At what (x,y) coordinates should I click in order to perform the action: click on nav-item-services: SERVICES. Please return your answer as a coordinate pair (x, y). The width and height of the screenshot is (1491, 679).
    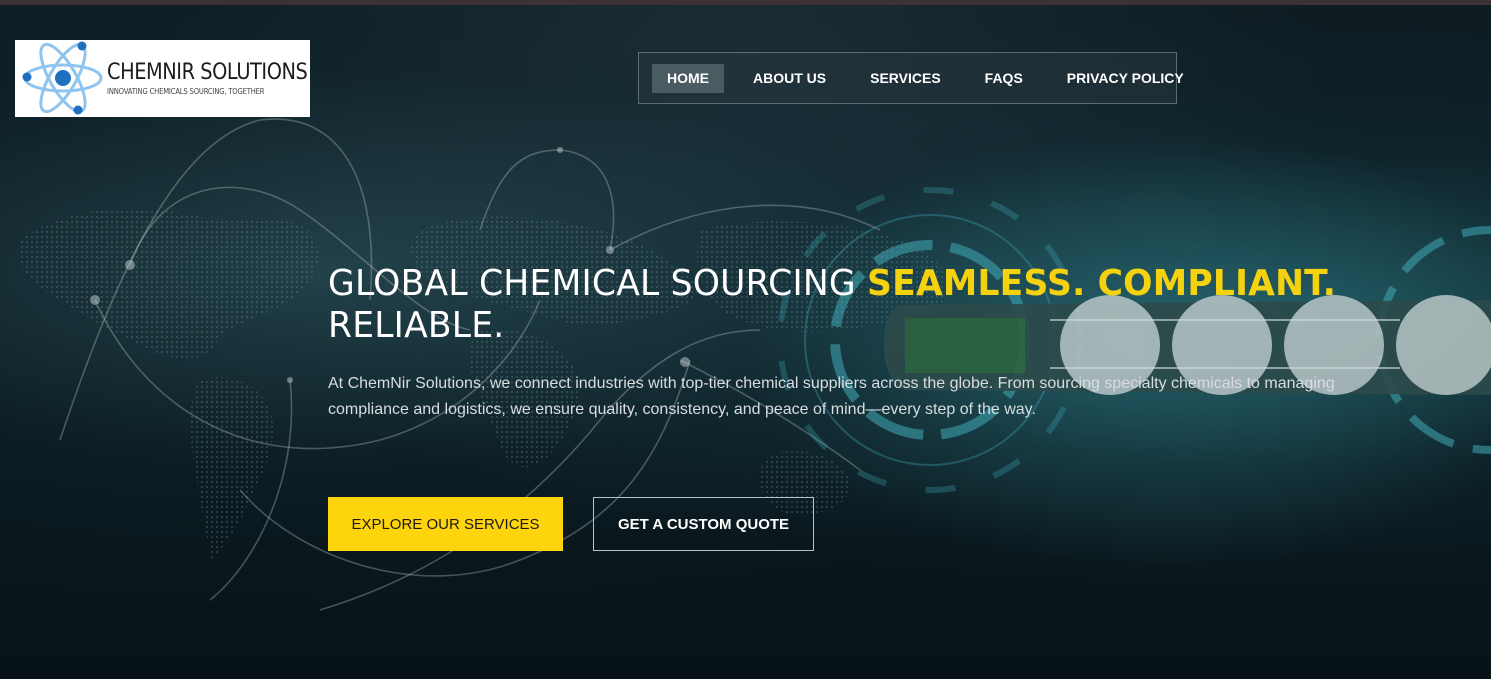
    Looking at the image, I should click on (905, 78).